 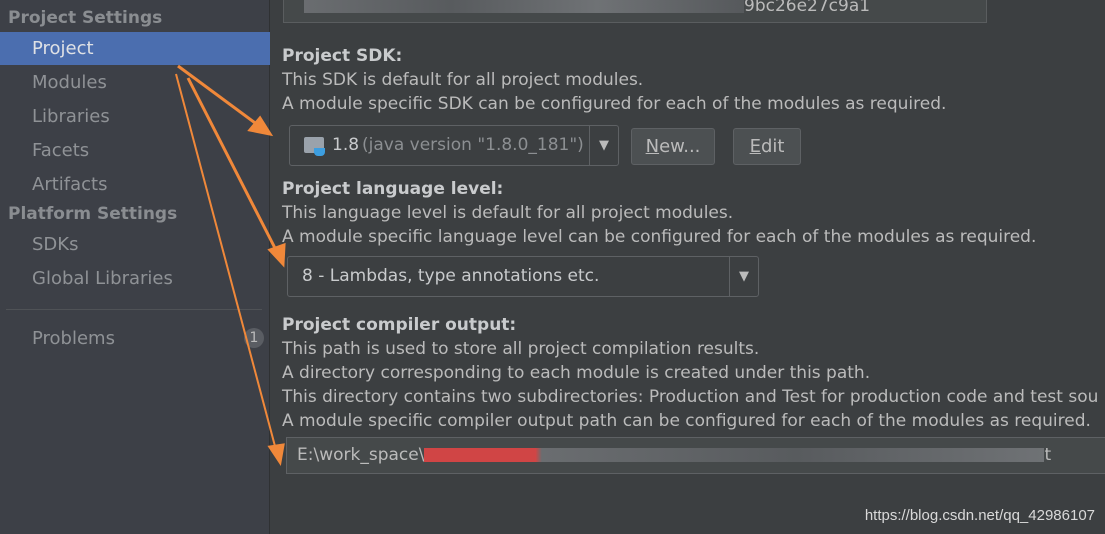 What do you see at coordinates (807, 8) in the screenshot?
I see `field-text: 9bc26e27c9a1` at bounding box center [807, 8].